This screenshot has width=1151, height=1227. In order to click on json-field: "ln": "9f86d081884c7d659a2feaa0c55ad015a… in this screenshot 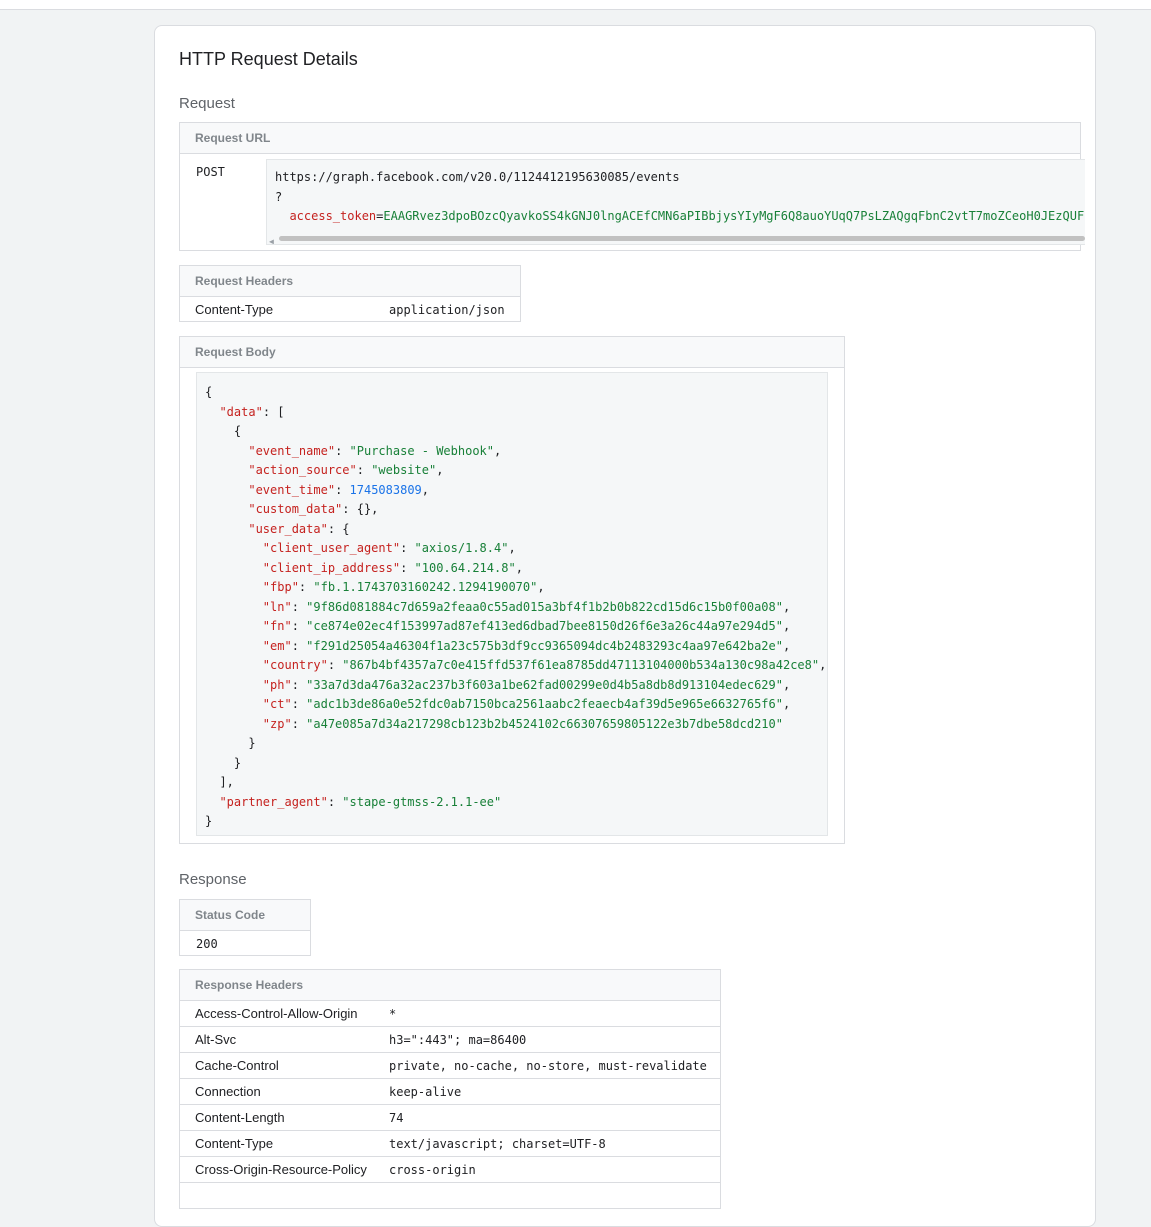, I will do `click(526, 606)`.